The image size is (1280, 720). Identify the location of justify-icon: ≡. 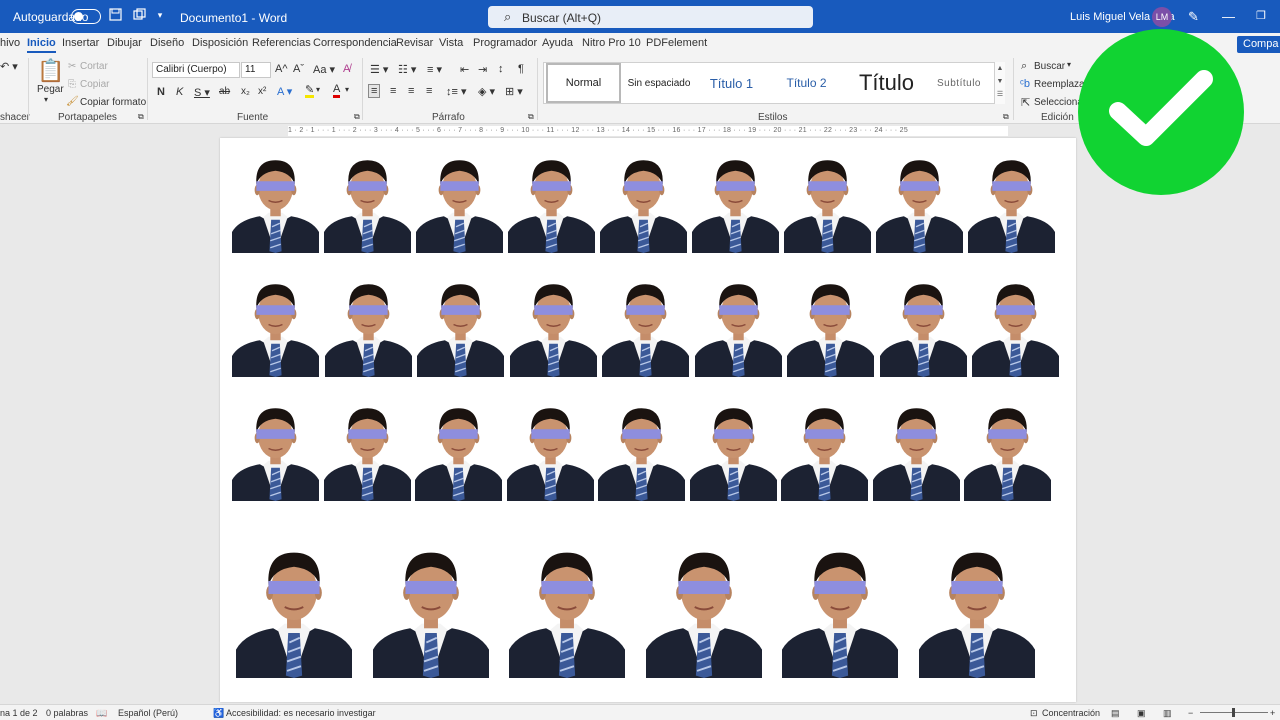
(429, 91).